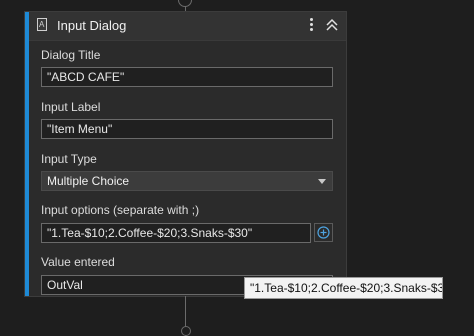  I want to click on dialog-title-input: "ABCD CAFE", so click(187, 77).